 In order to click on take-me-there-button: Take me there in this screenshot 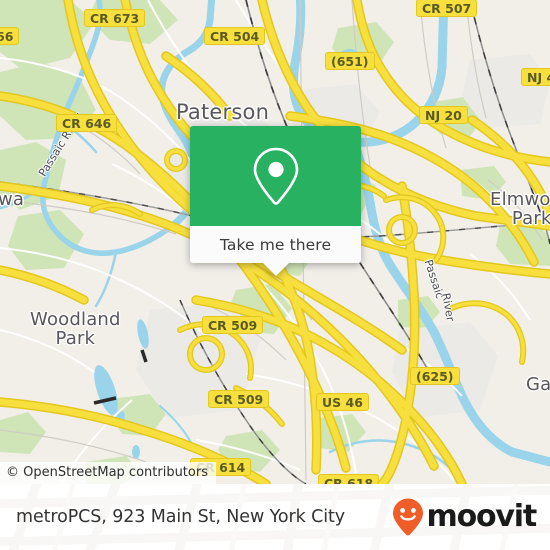, I will do `click(275, 244)`.